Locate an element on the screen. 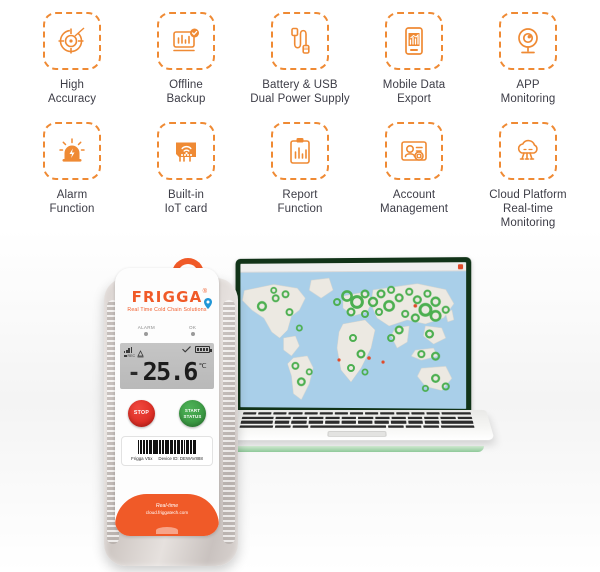 Image resolution: width=600 pixels, height=572 pixels. stop-button: STOP is located at coordinates (141, 413).